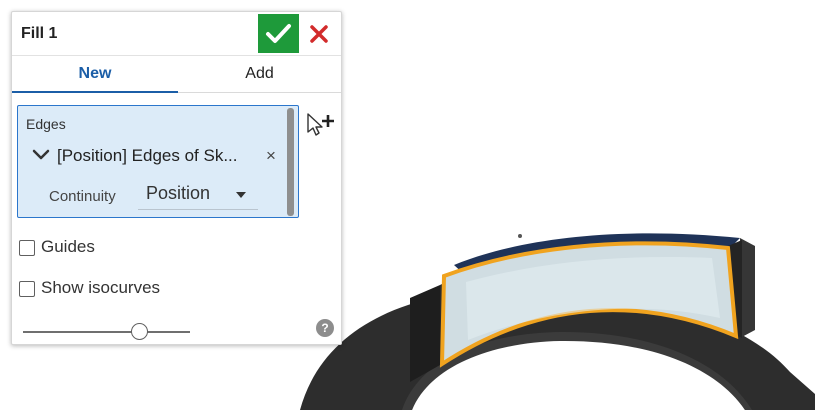 The image size is (815, 415). Describe the element at coordinates (106, 332) in the screenshot. I see `isocurve-slider-track` at that location.